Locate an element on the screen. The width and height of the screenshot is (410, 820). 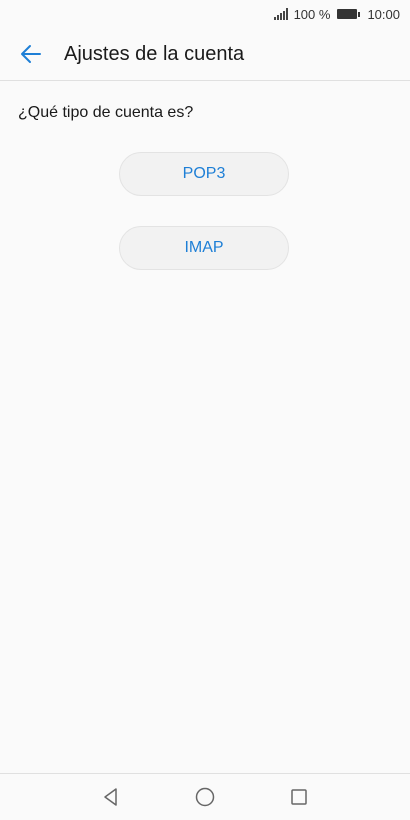
triangle-back-icon is located at coordinates (110, 797).